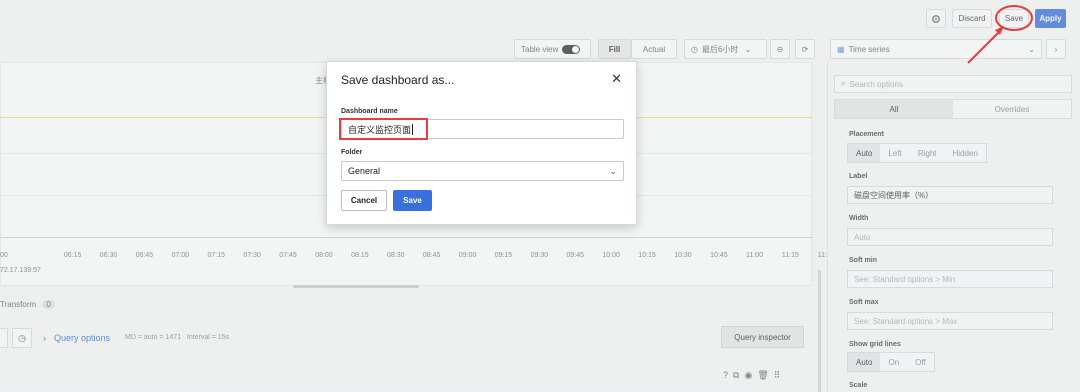  I want to click on refresh-icon: ⟳, so click(805, 49).